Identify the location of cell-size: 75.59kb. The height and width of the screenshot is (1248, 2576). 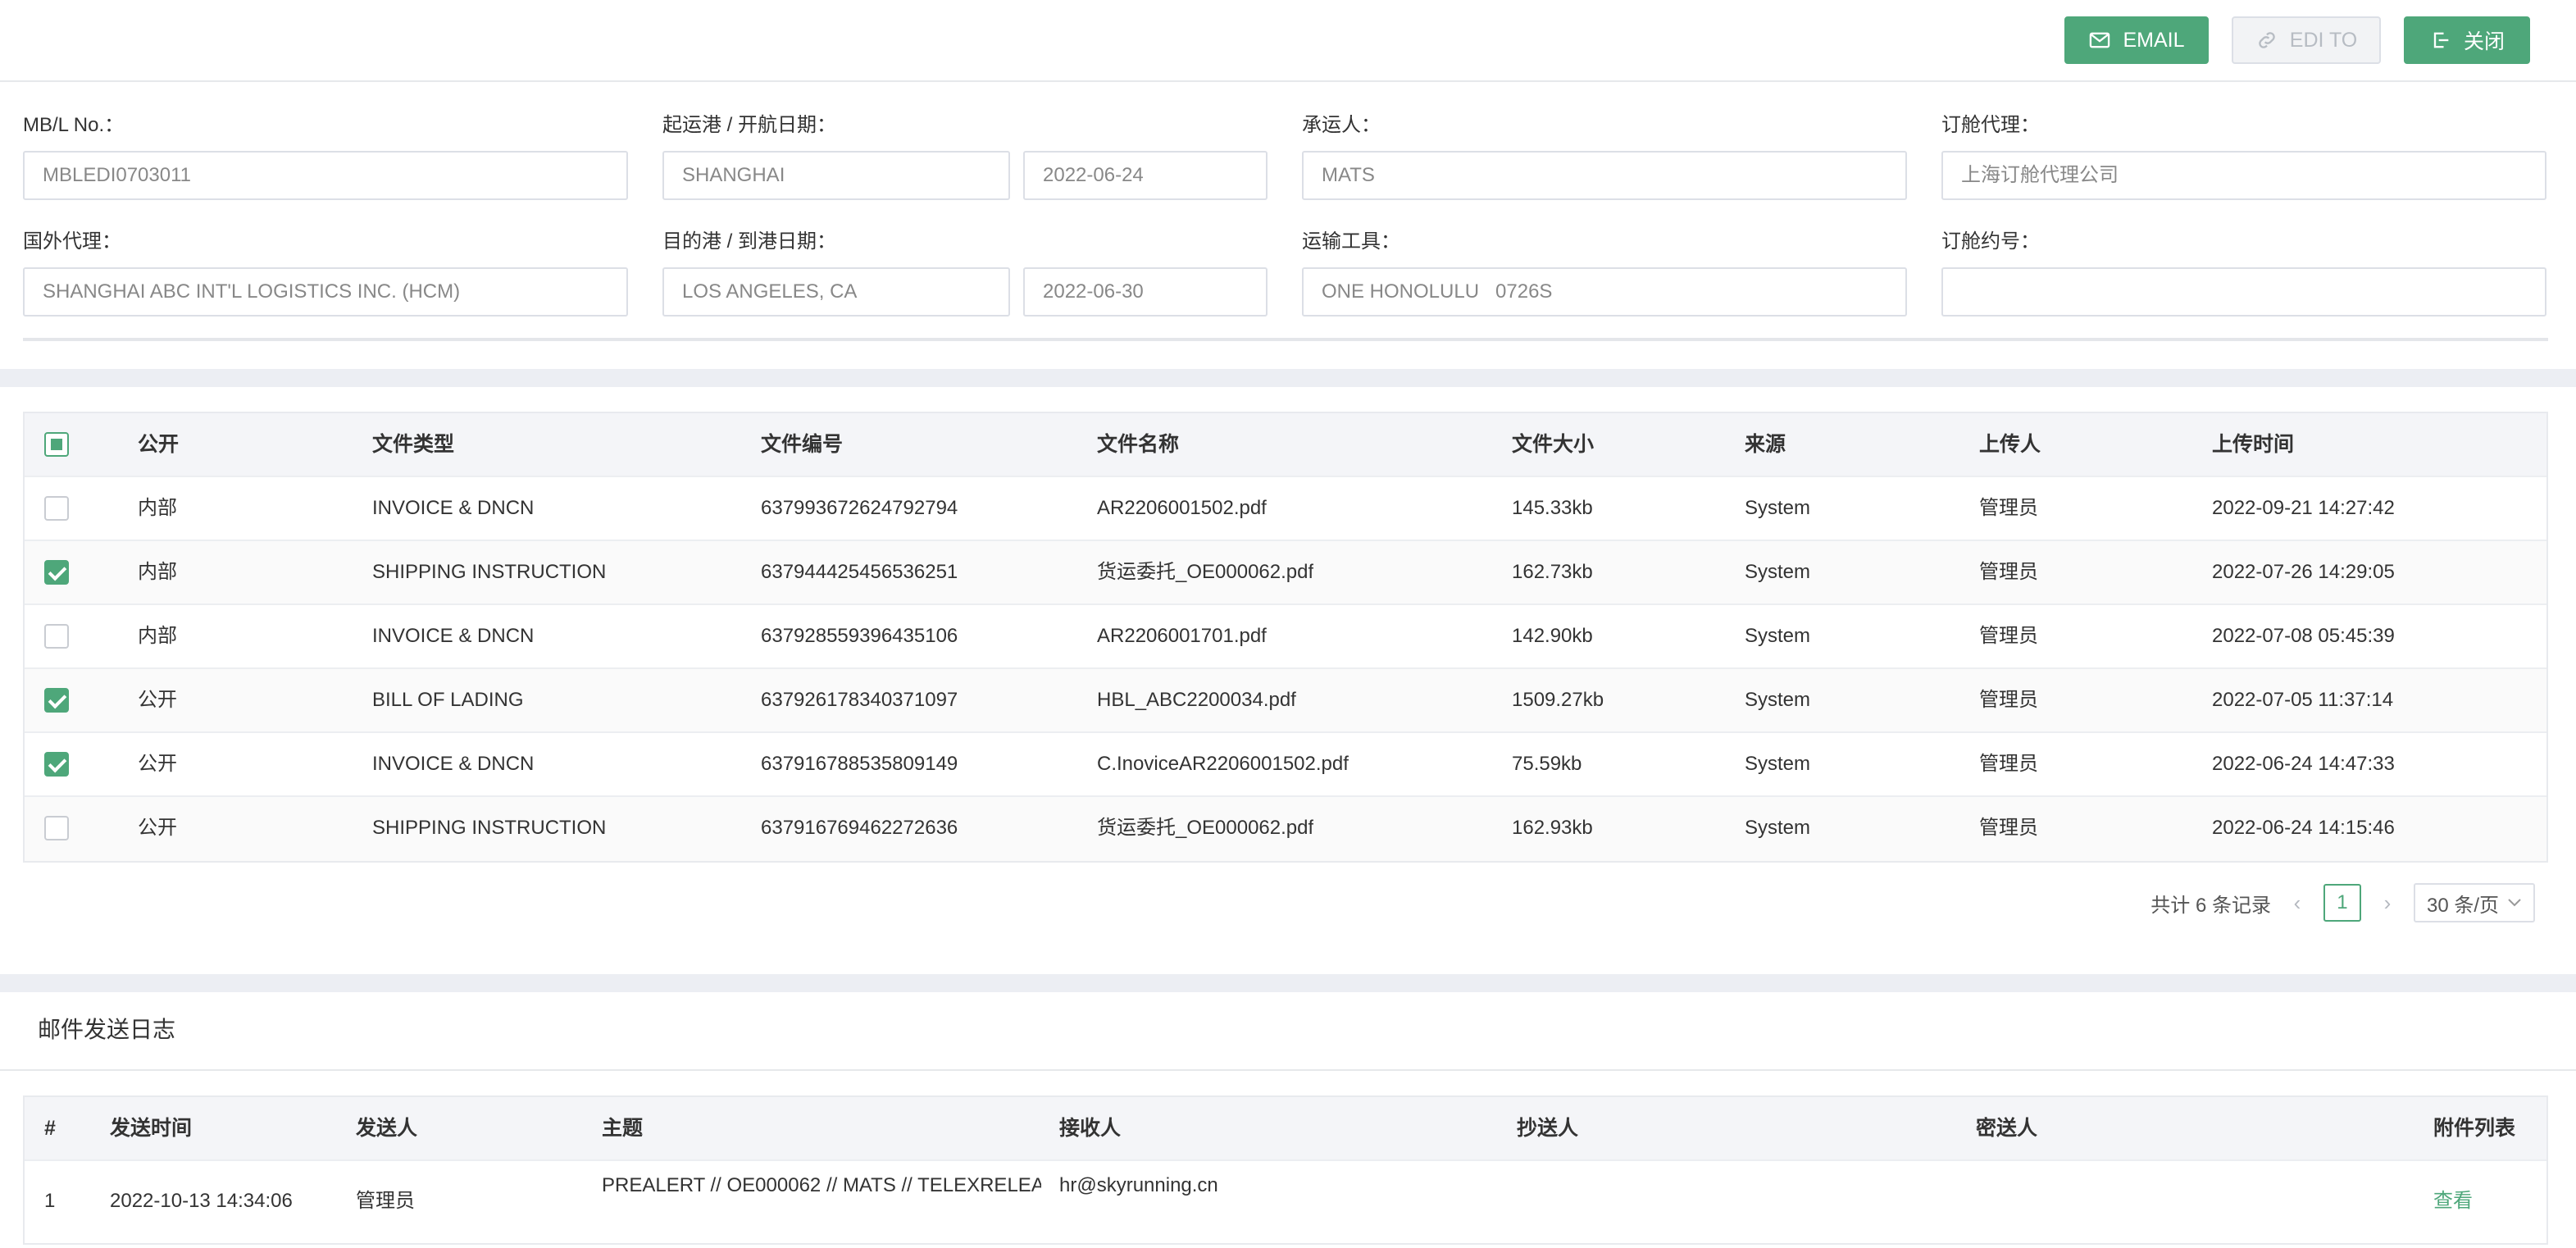
(1547, 764).